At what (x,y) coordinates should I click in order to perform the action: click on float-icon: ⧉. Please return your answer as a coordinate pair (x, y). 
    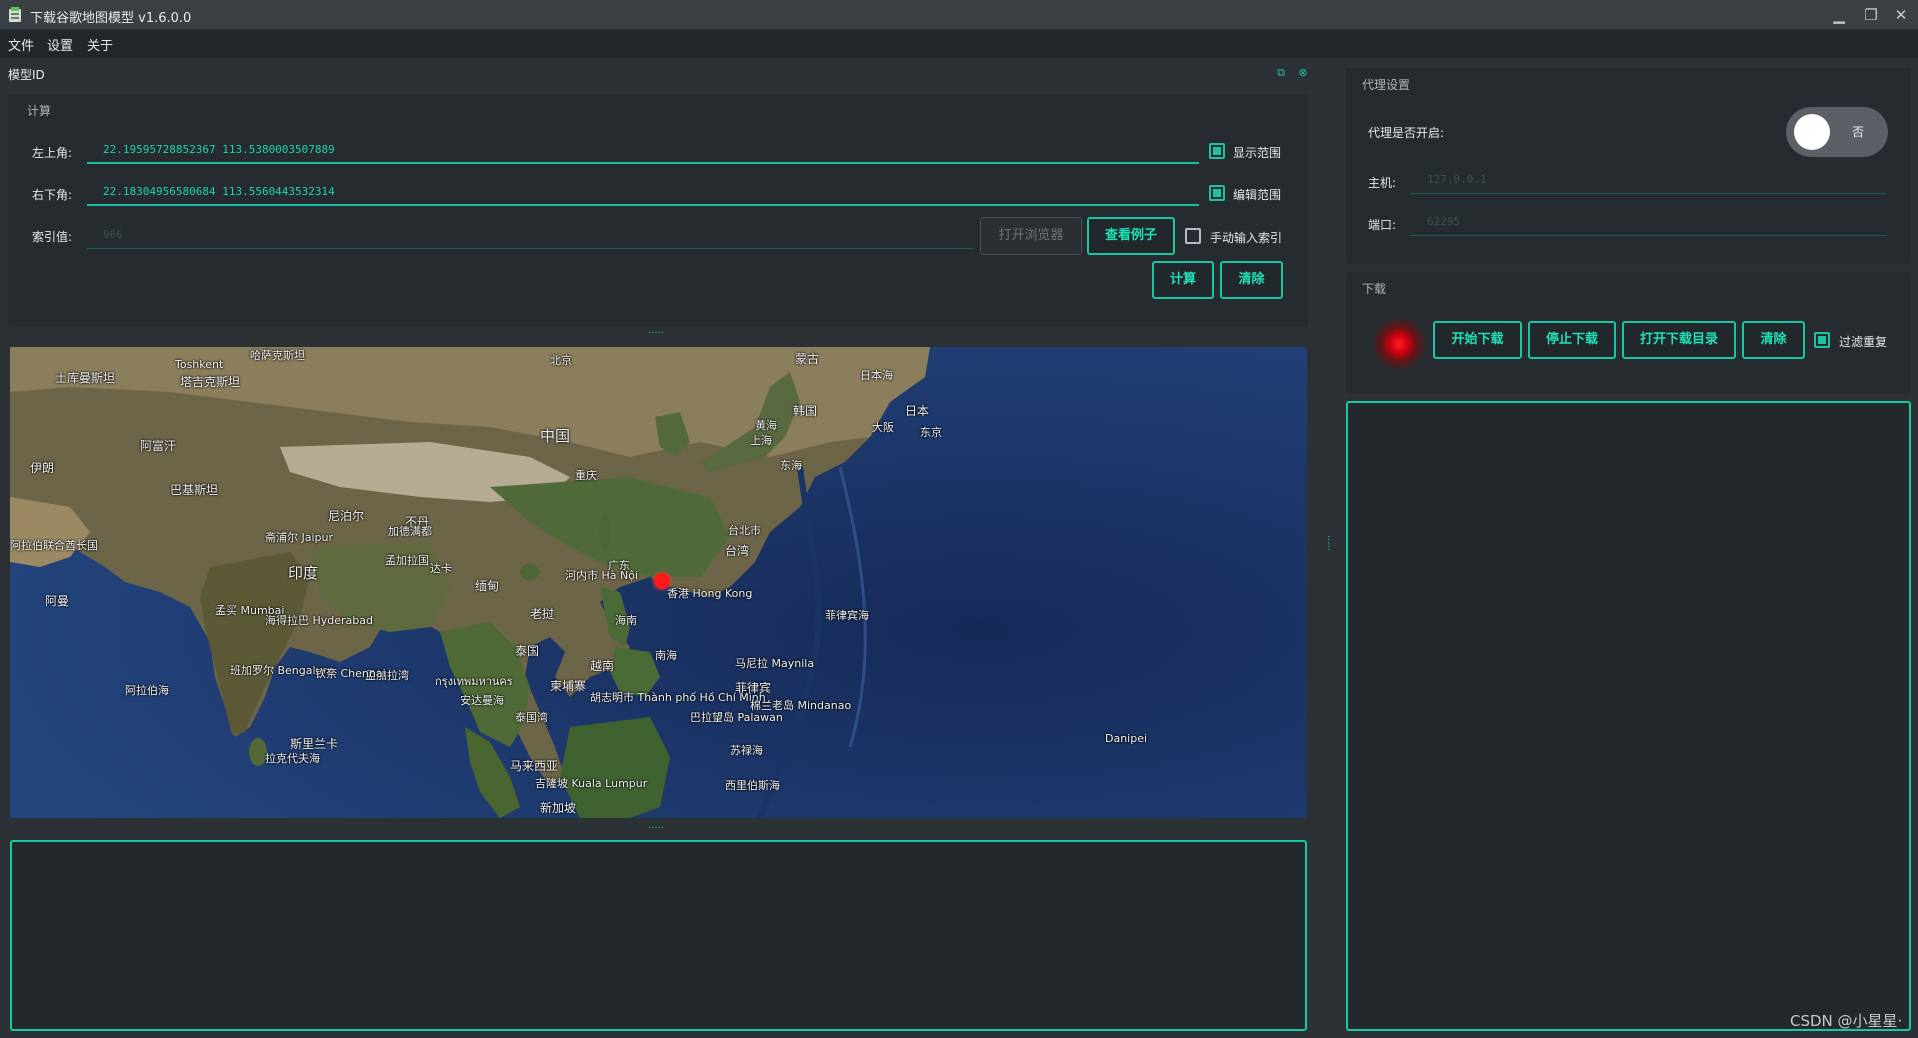
    Looking at the image, I should click on (1281, 73).